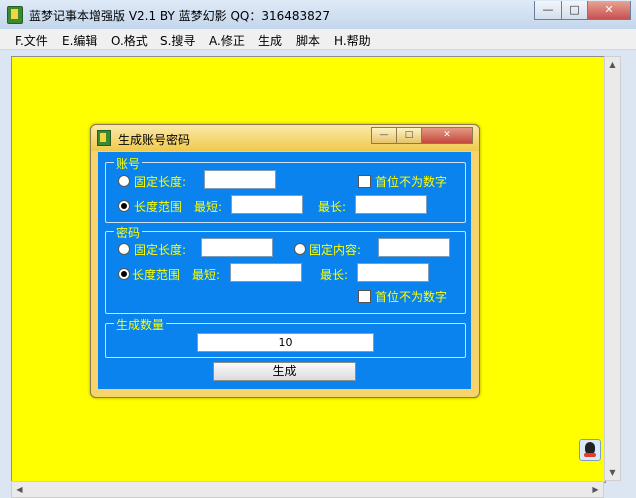 The width and height of the screenshot is (636, 498). What do you see at coordinates (180, 16) in the screenshot?
I see `window-title: 蓝梦记事本增强版 V2.1 BY 蓝梦幻影 QQ：316483827` at bounding box center [180, 16].